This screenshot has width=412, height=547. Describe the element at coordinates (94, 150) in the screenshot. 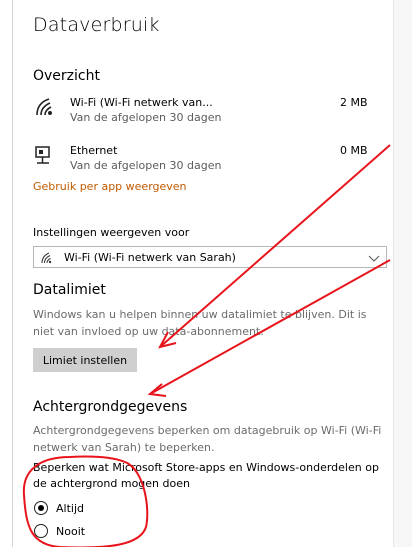

I see `usage-item-name: Ethernet` at that location.